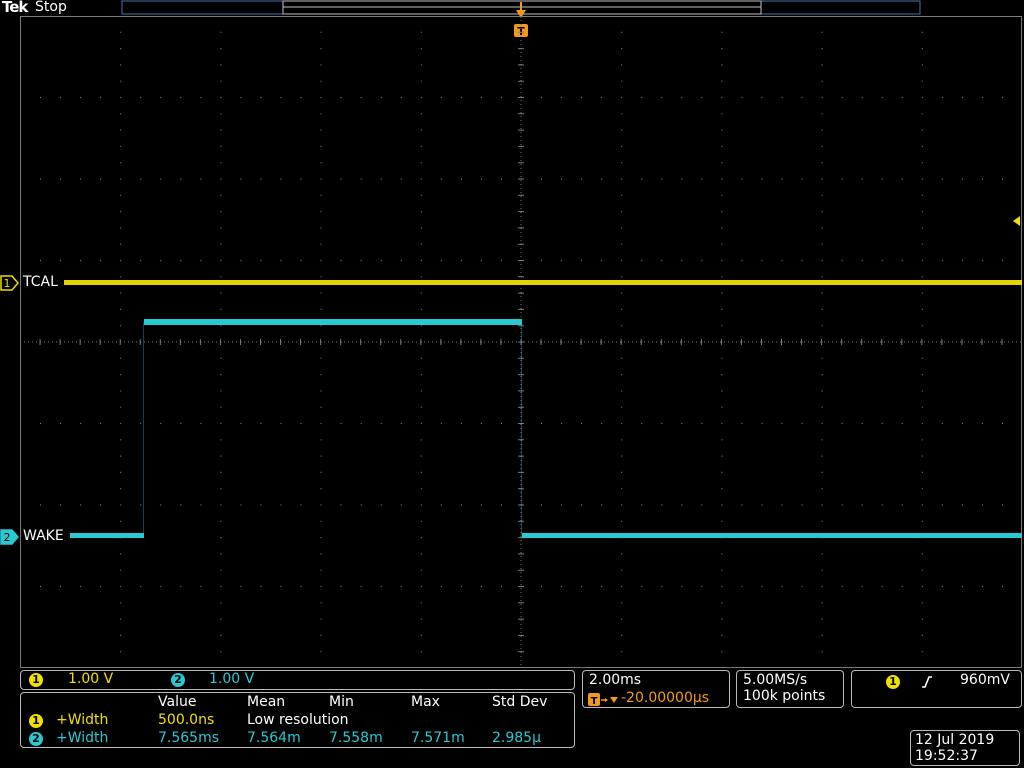  Describe the element at coordinates (341, 702) in the screenshot. I see `col-min: Min` at that location.